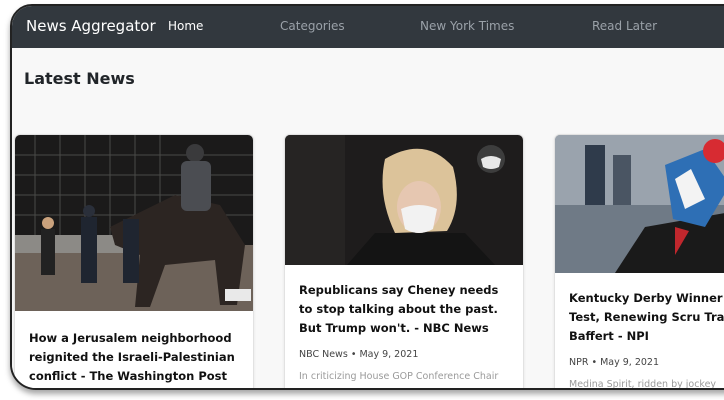 Image resolution: width=724 pixels, height=400 pixels. What do you see at coordinates (639, 204) in the screenshot?
I see `jockey-horse-photo` at bounding box center [639, 204].